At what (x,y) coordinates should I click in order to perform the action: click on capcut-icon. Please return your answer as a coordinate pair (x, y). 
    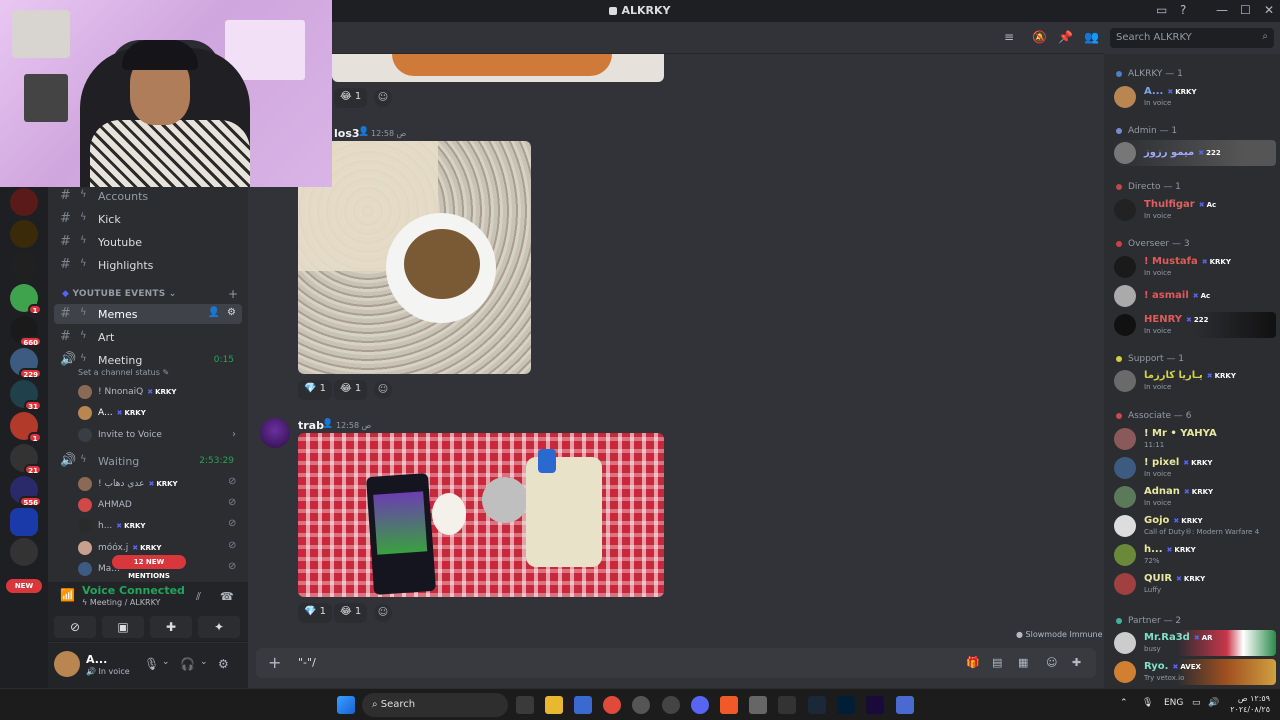
    Looking at the image, I should click on (787, 705).